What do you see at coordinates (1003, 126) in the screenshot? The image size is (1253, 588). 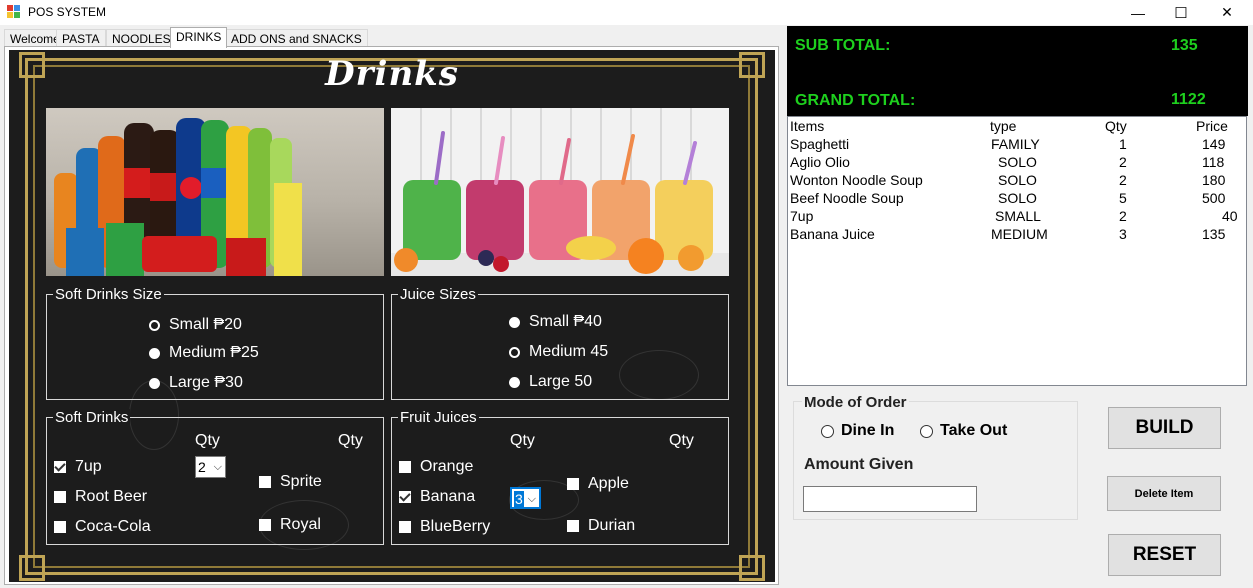 I see `col-header-type: type` at bounding box center [1003, 126].